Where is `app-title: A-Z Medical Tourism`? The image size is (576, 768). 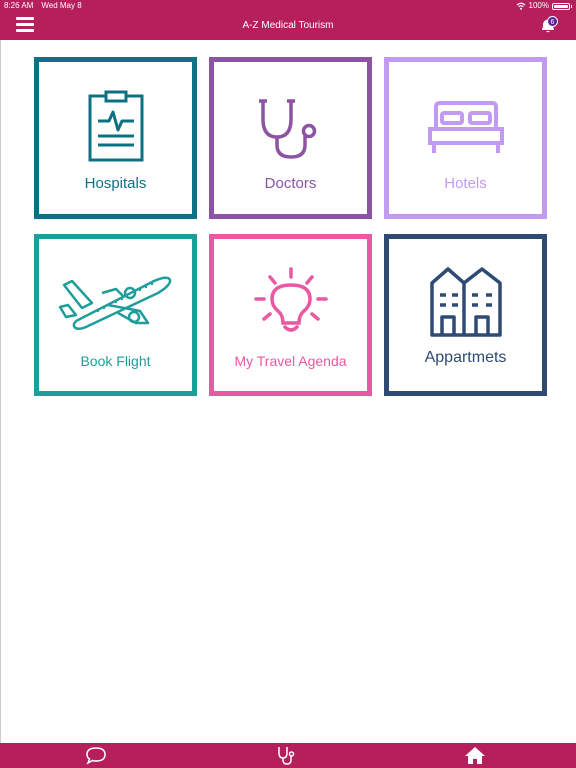
app-title: A-Z Medical Tourism is located at coordinates (288, 25).